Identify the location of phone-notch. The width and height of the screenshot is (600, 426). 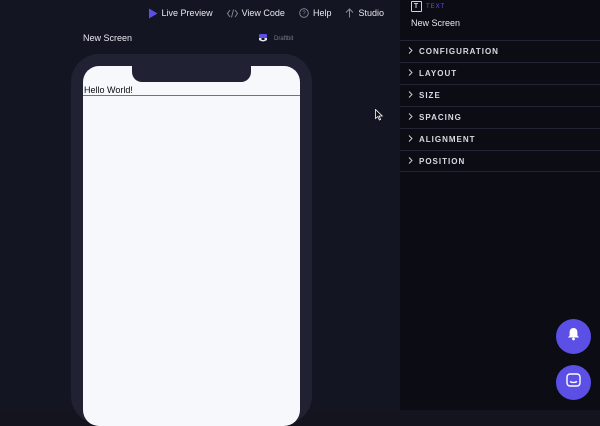
(191, 74).